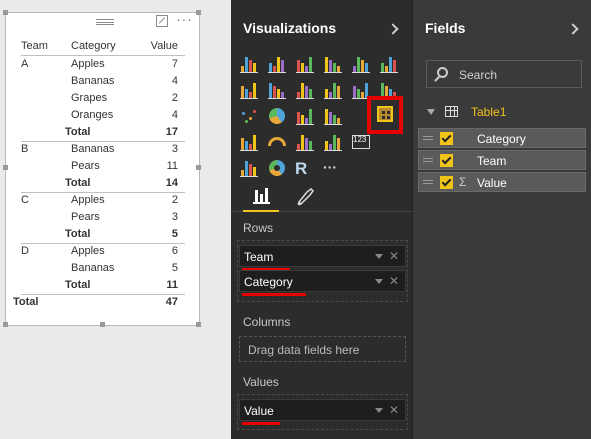  I want to click on pie-chart-icon, so click(277, 116).